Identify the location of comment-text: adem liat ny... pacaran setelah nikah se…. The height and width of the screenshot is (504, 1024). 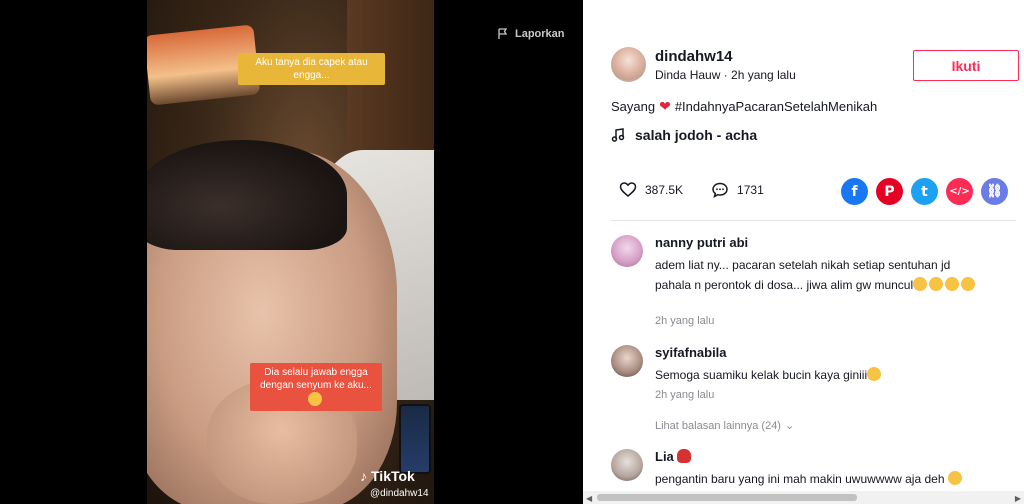
(820, 275).